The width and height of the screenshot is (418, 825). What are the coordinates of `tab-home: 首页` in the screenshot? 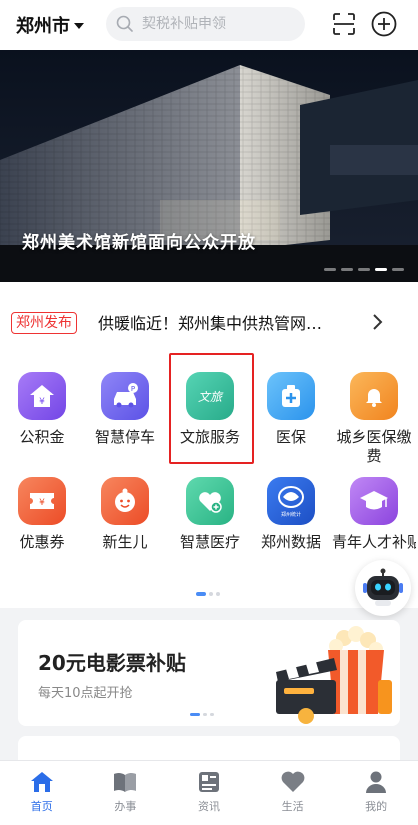 It's located at (42, 793).